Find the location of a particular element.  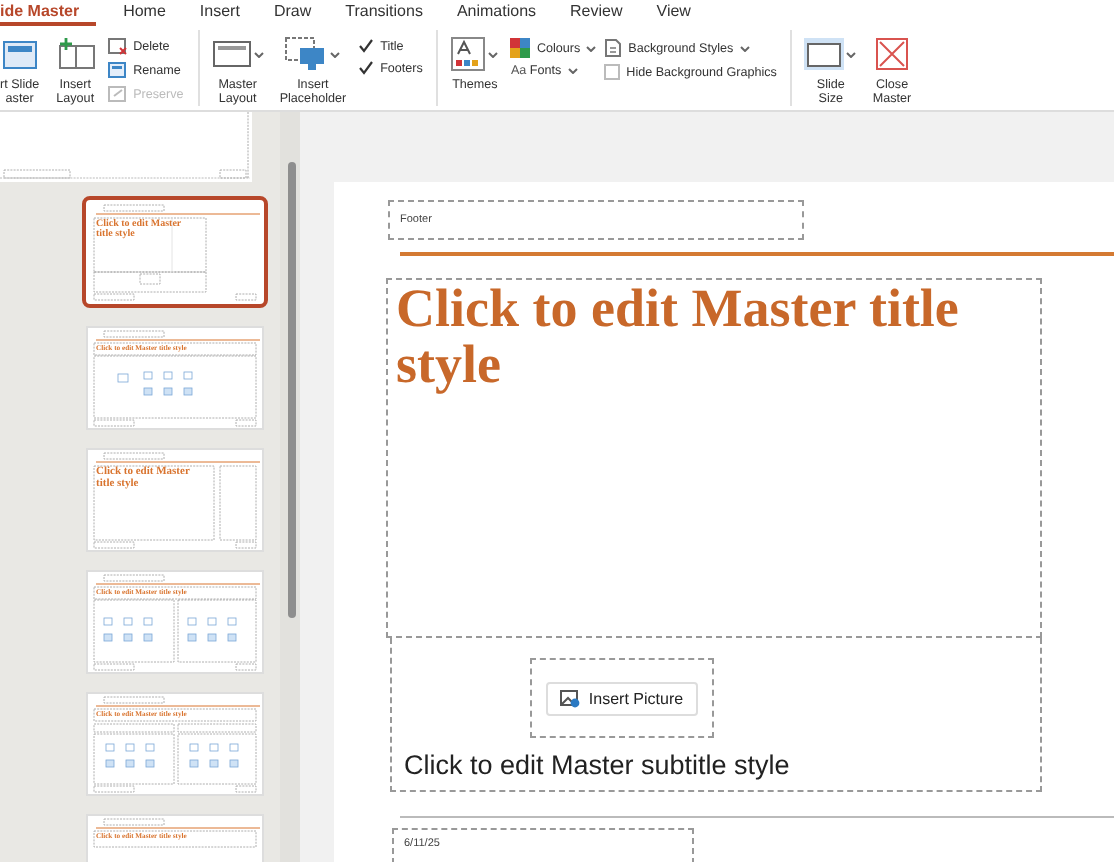

palette-icon is located at coordinates (520, 48).